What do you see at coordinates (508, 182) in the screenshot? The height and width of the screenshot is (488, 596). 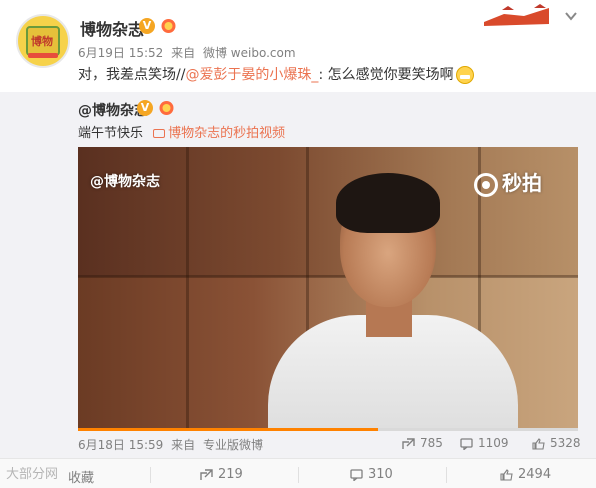 I see `miaopai-logo: 秒拍` at bounding box center [508, 182].